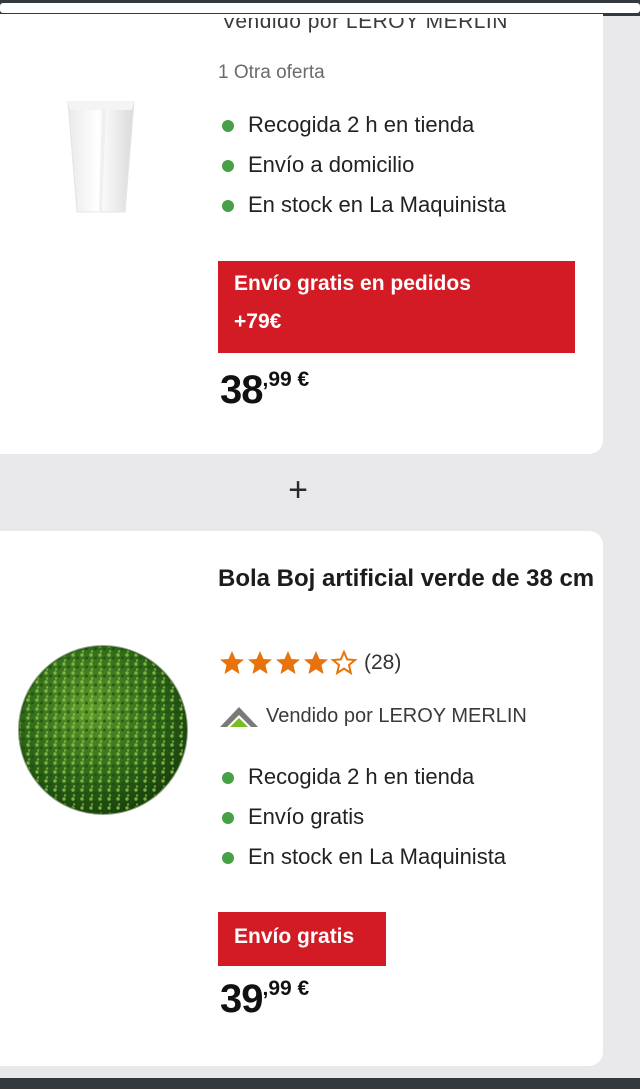 This screenshot has height=1089, width=640. I want to click on price-integer: 38, so click(241, 390).